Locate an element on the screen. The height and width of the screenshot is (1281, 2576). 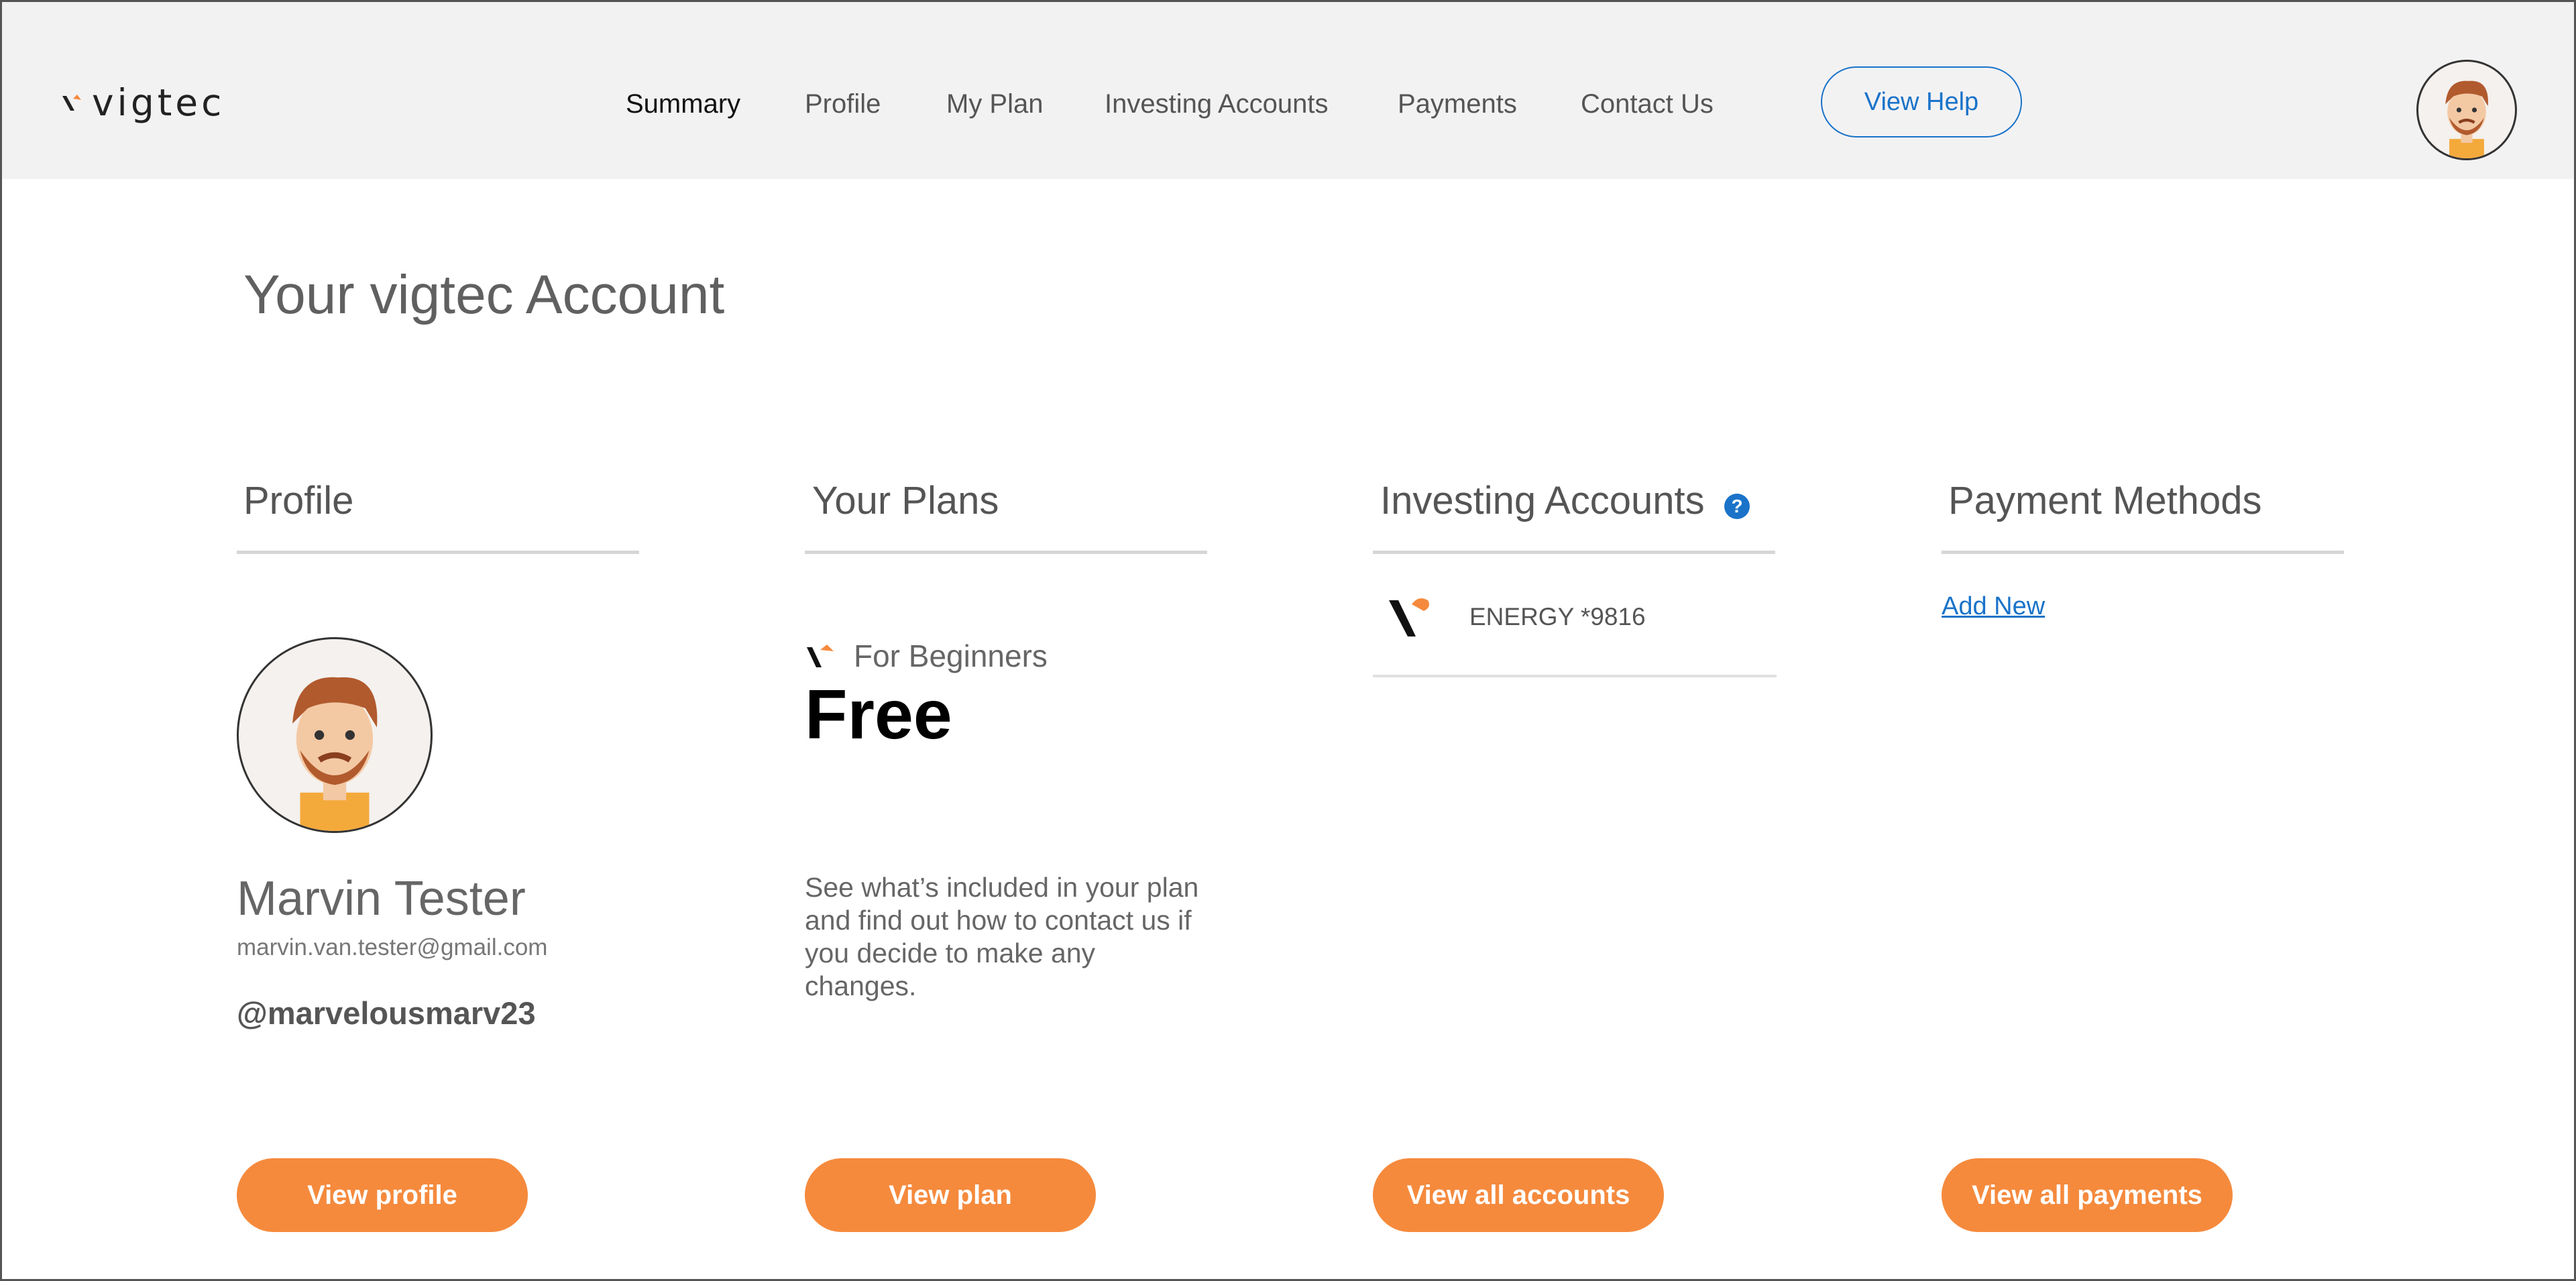
nav-contact-us: Contact Us is located at coordinates (1647, 104).